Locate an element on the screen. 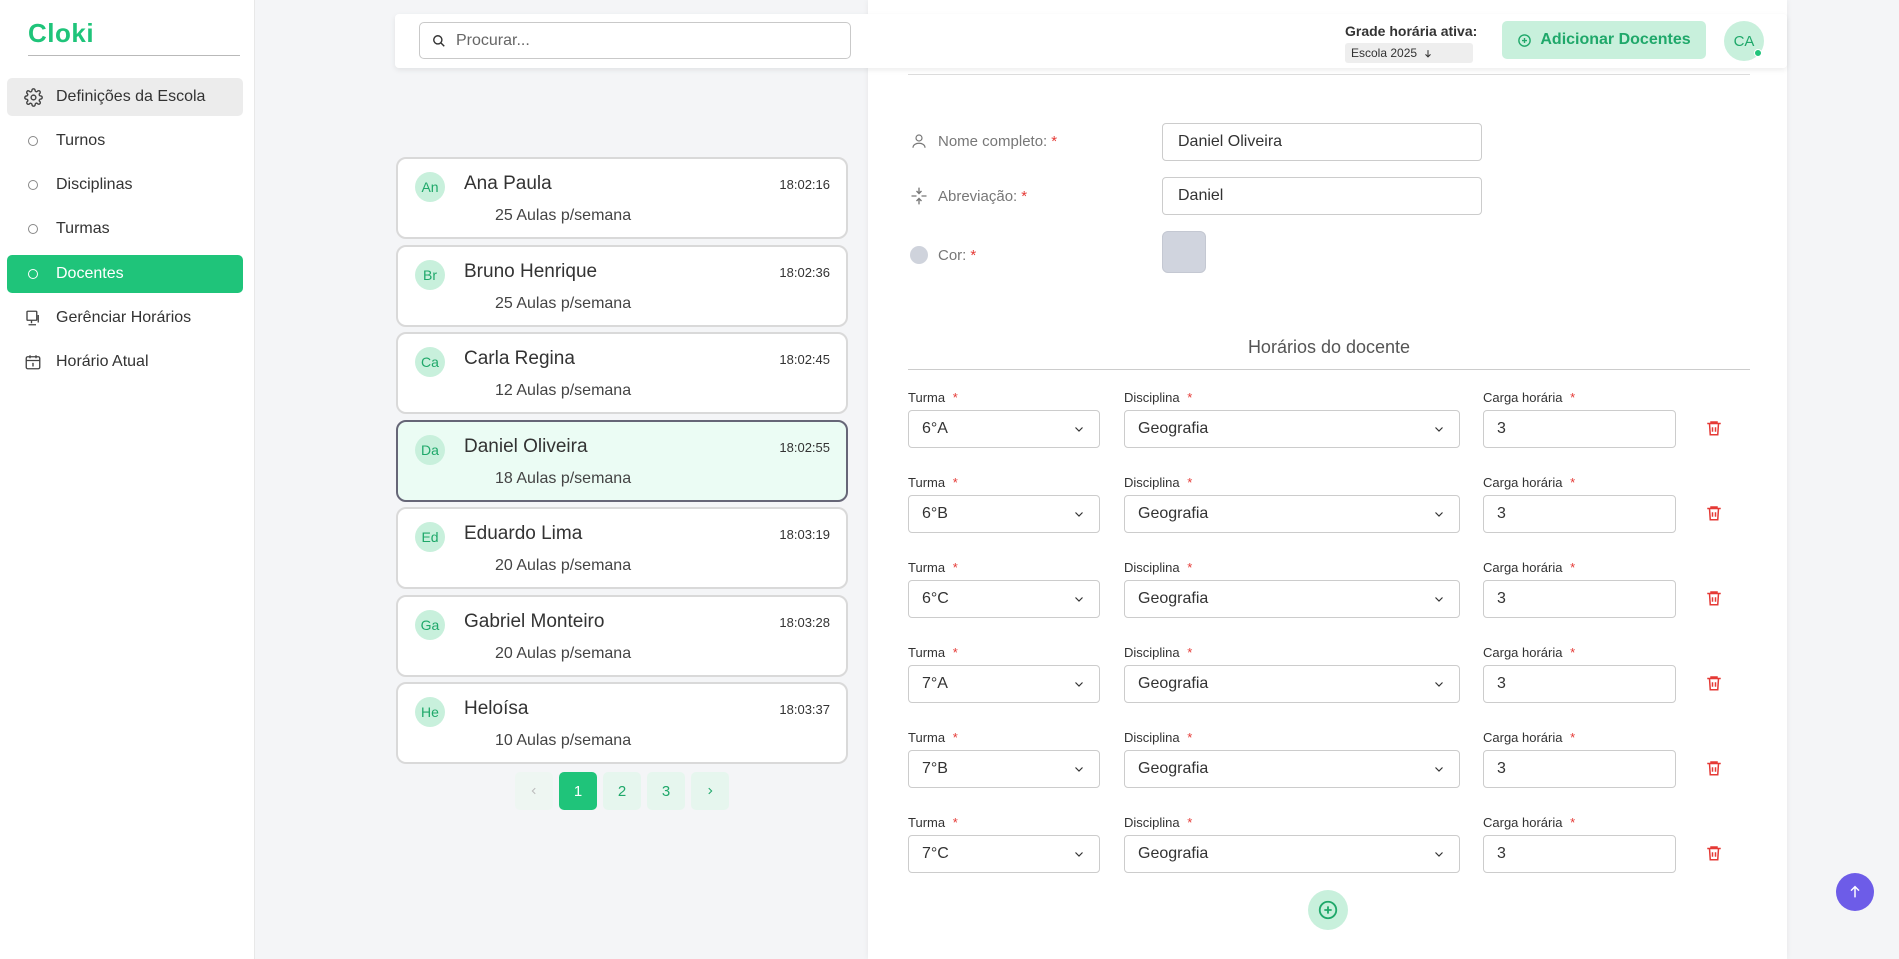 Image resolution: width=1899 pixels, height=959 pixels. teacher-timestamp: 18:02:55 is located at coordinates (804, 447).